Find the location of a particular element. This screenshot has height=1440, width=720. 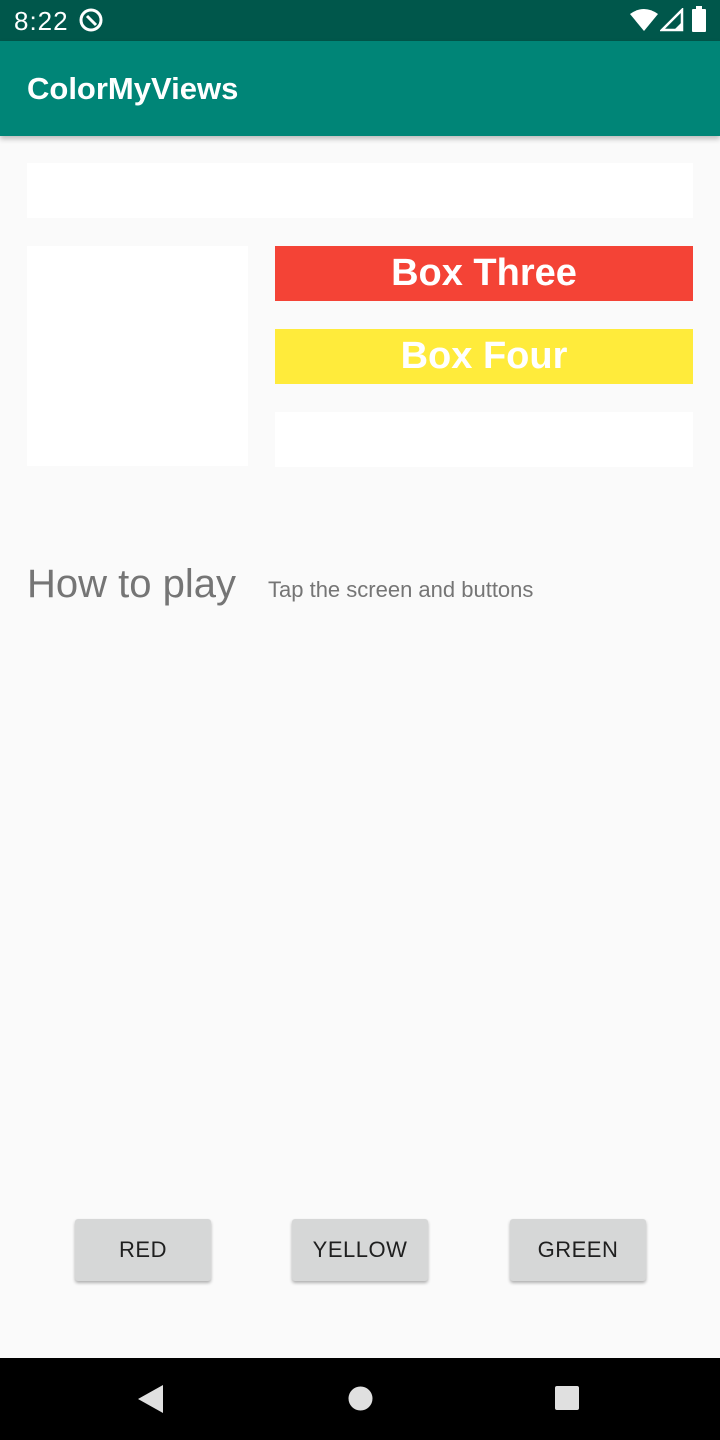

red-button: RED is located at coordinates (143, 1250).